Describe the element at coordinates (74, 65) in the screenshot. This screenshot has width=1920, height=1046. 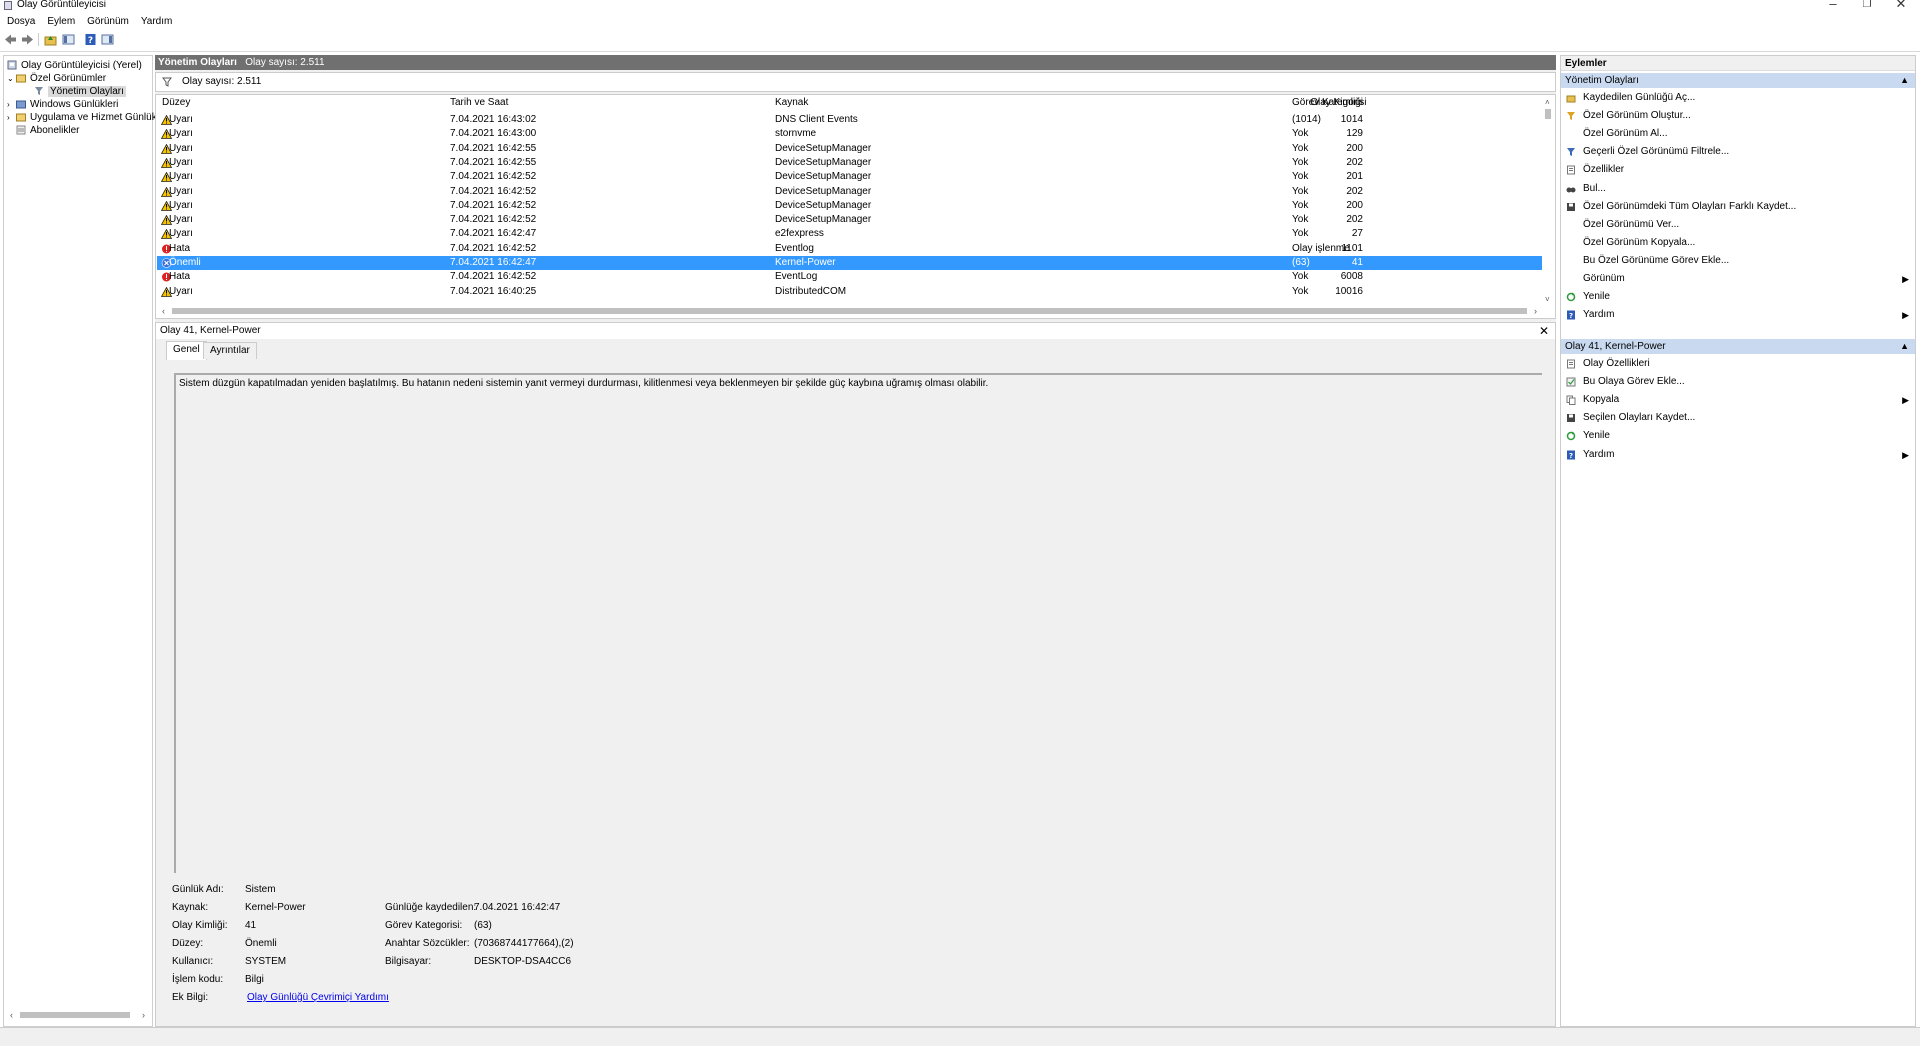
I see `tree-item-root: Olay Görüntüleyicisi (Yerel)` at that location.